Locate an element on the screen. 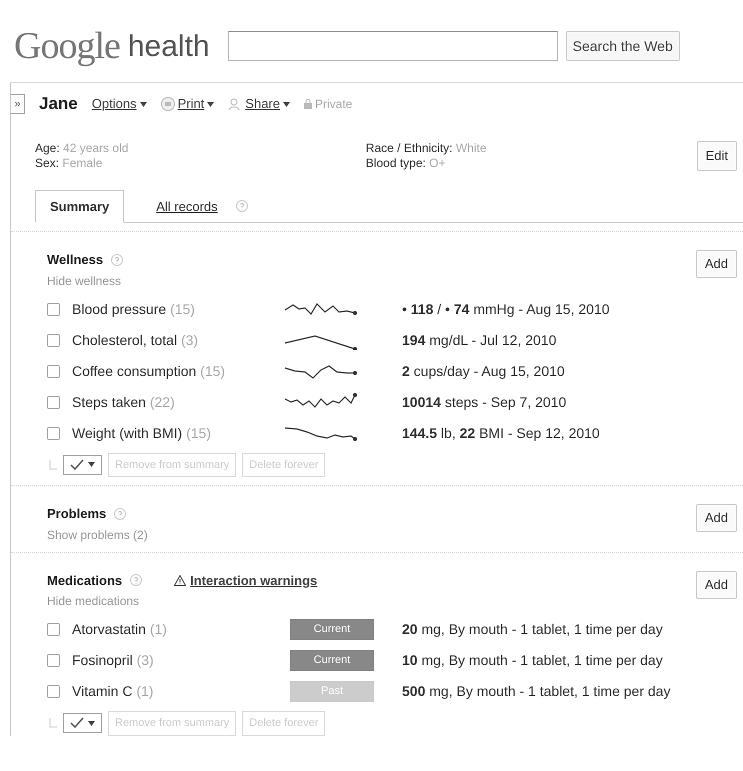  item-name: Weight (with BMI) (15) is located at coordinates (177, 433).